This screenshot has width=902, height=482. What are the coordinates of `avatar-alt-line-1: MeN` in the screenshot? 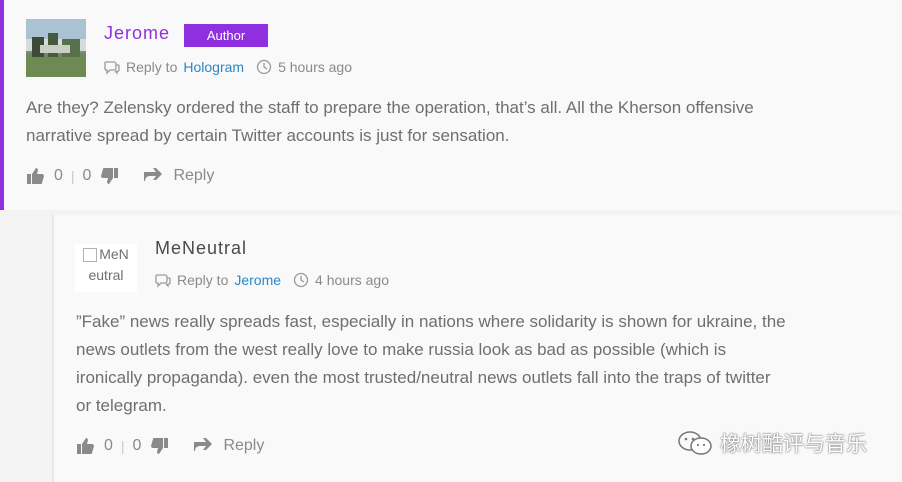 It's located at (106, 254).